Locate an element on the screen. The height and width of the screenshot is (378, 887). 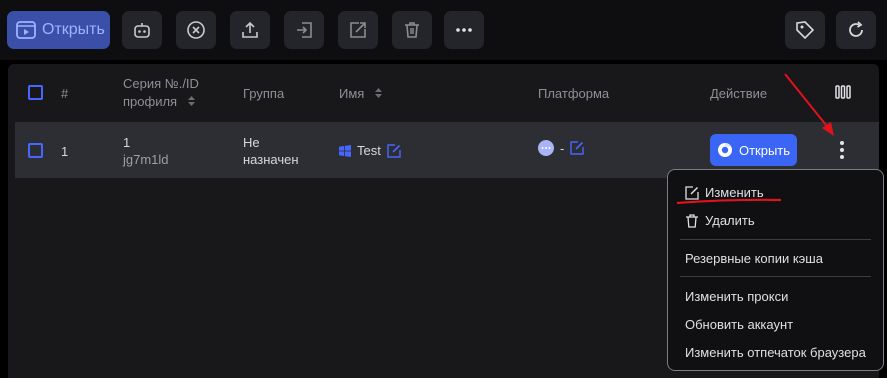
annotation-arrowhead is located at coordinates (828, 129).